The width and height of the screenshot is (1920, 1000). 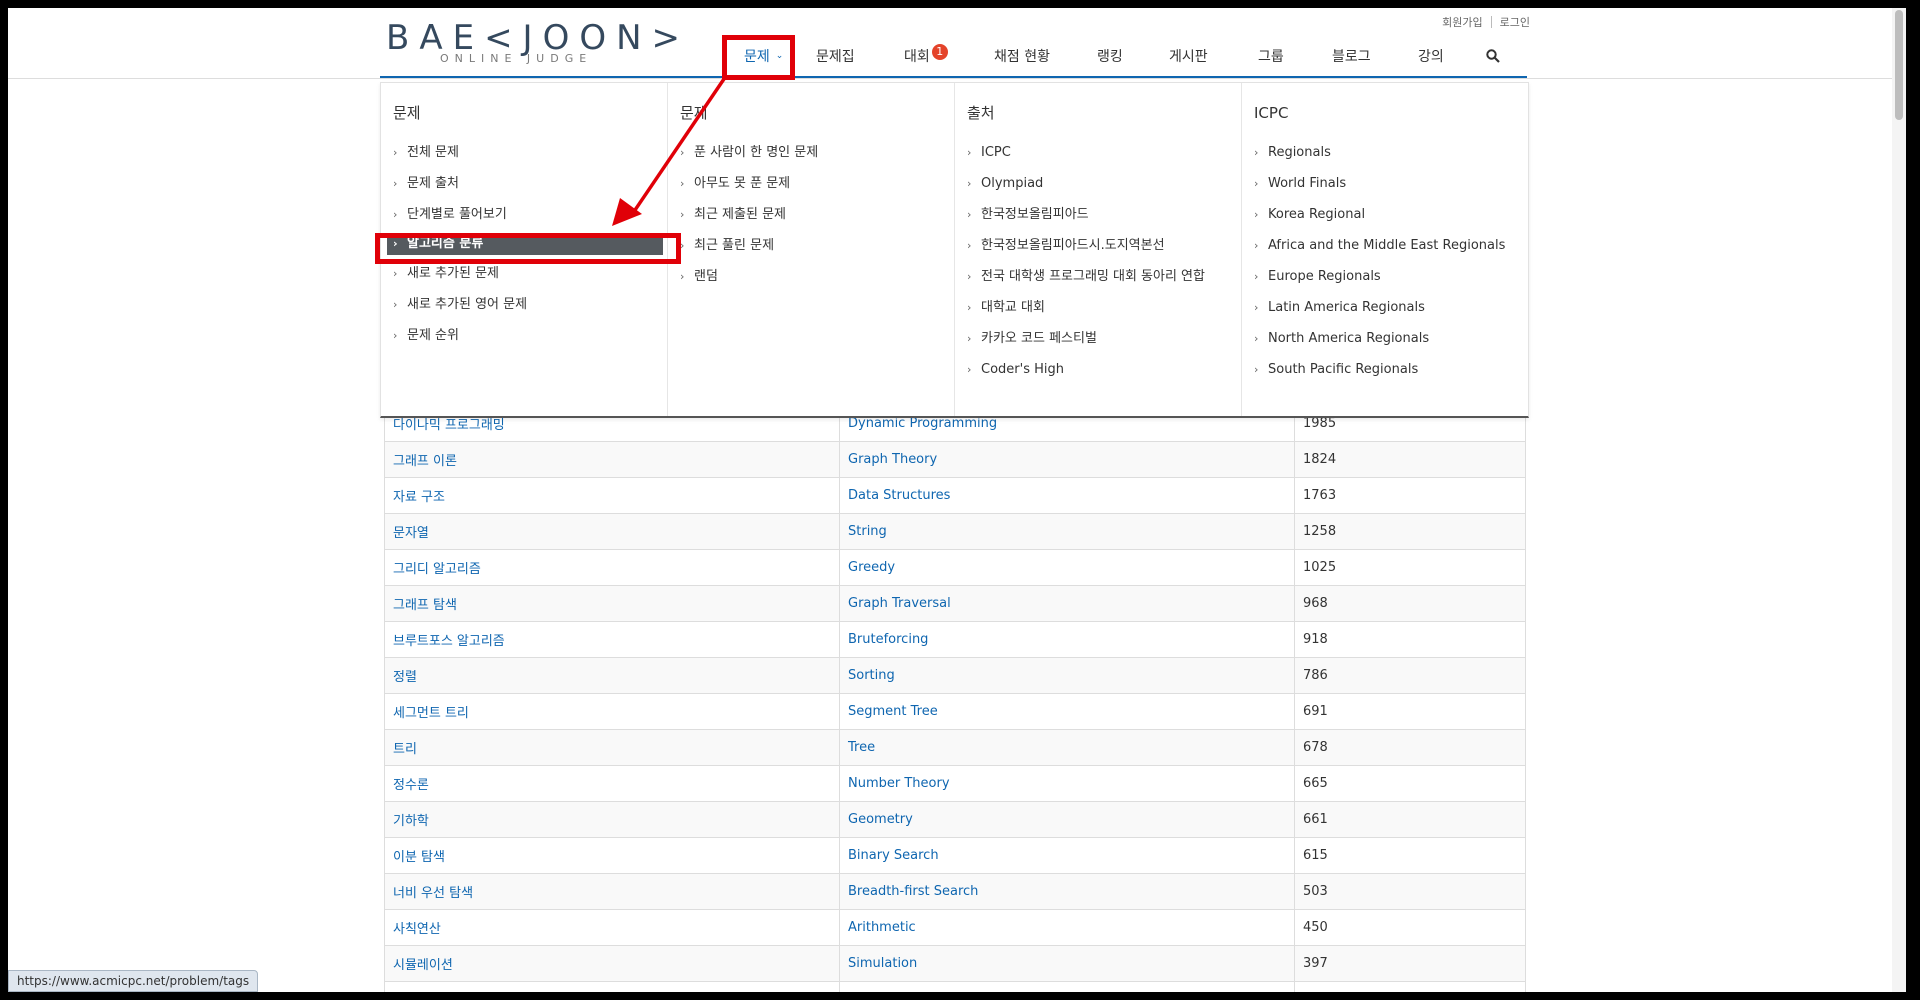 What do you see at coordinates (811, 183) in the screenshot?
I see `dropdown-item: › 아무도 못 푼 문제` at bounding box center [811, 183].